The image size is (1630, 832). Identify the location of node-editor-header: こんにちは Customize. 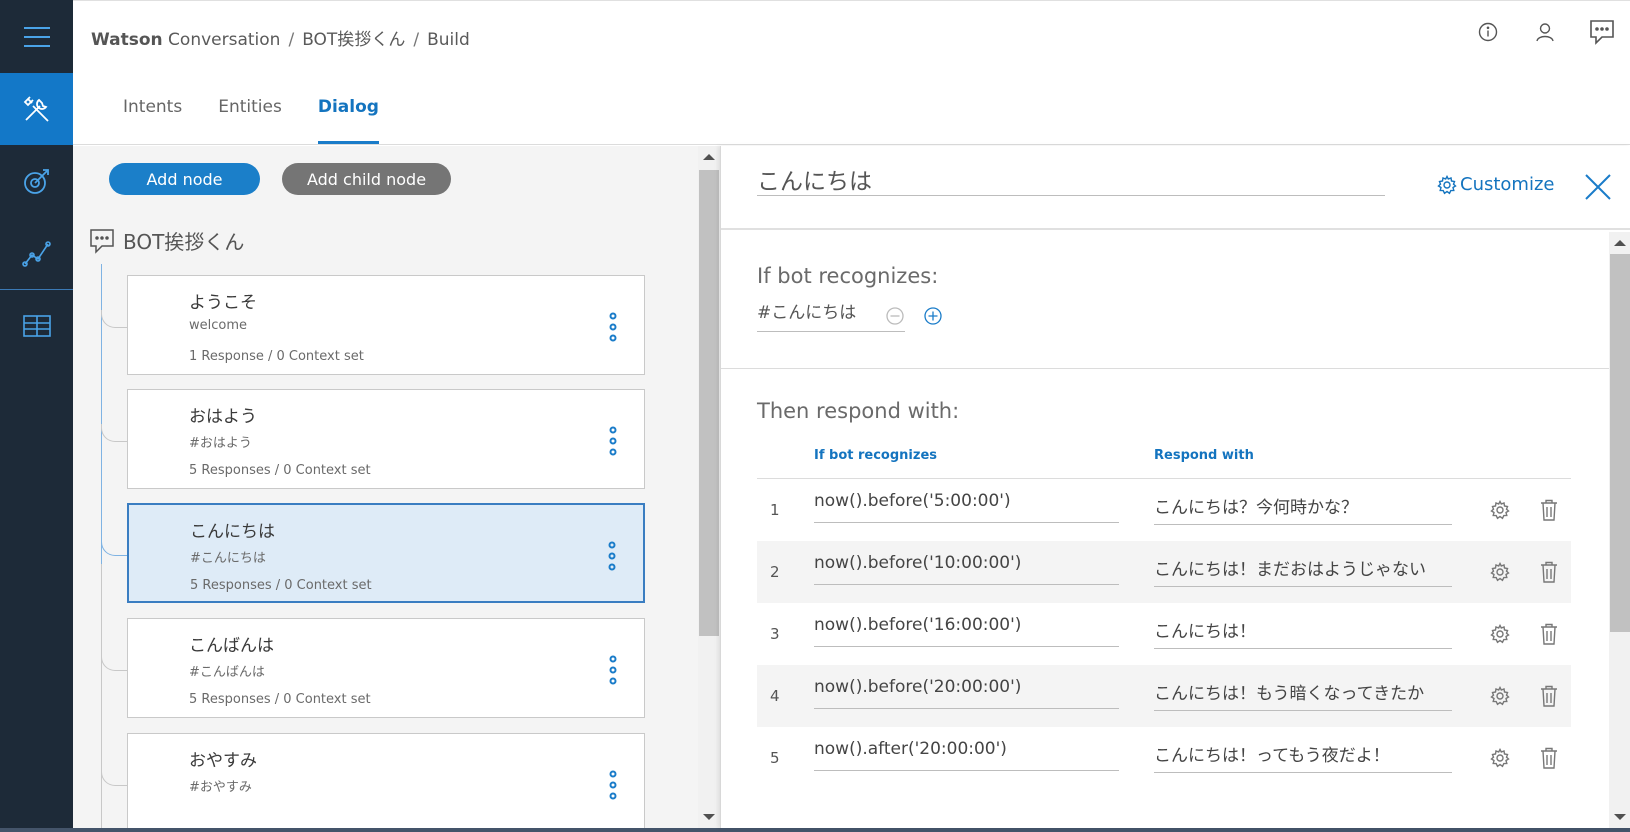
(1175, 188).